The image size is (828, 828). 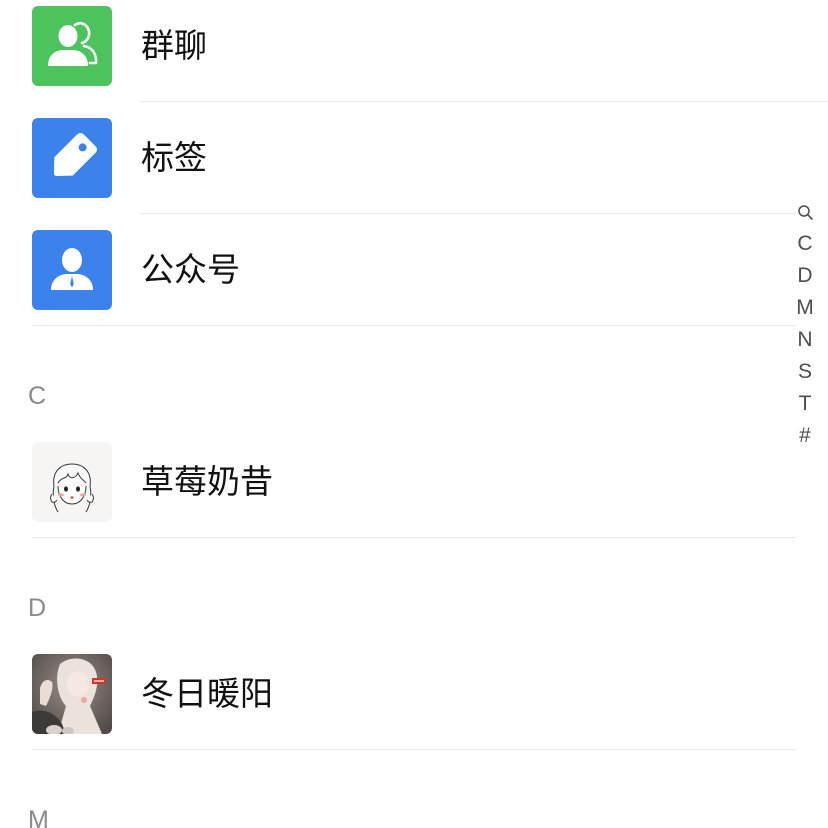 What do you see at coordinates (190, 269) in the screenshot?
I see `row-label: 公众号` at bounding box center [190, 269].